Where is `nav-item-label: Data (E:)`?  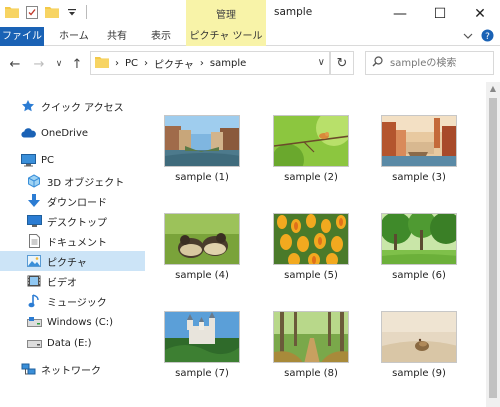 nav-item-label: Data (E:) is located at coordinates (69, 343).